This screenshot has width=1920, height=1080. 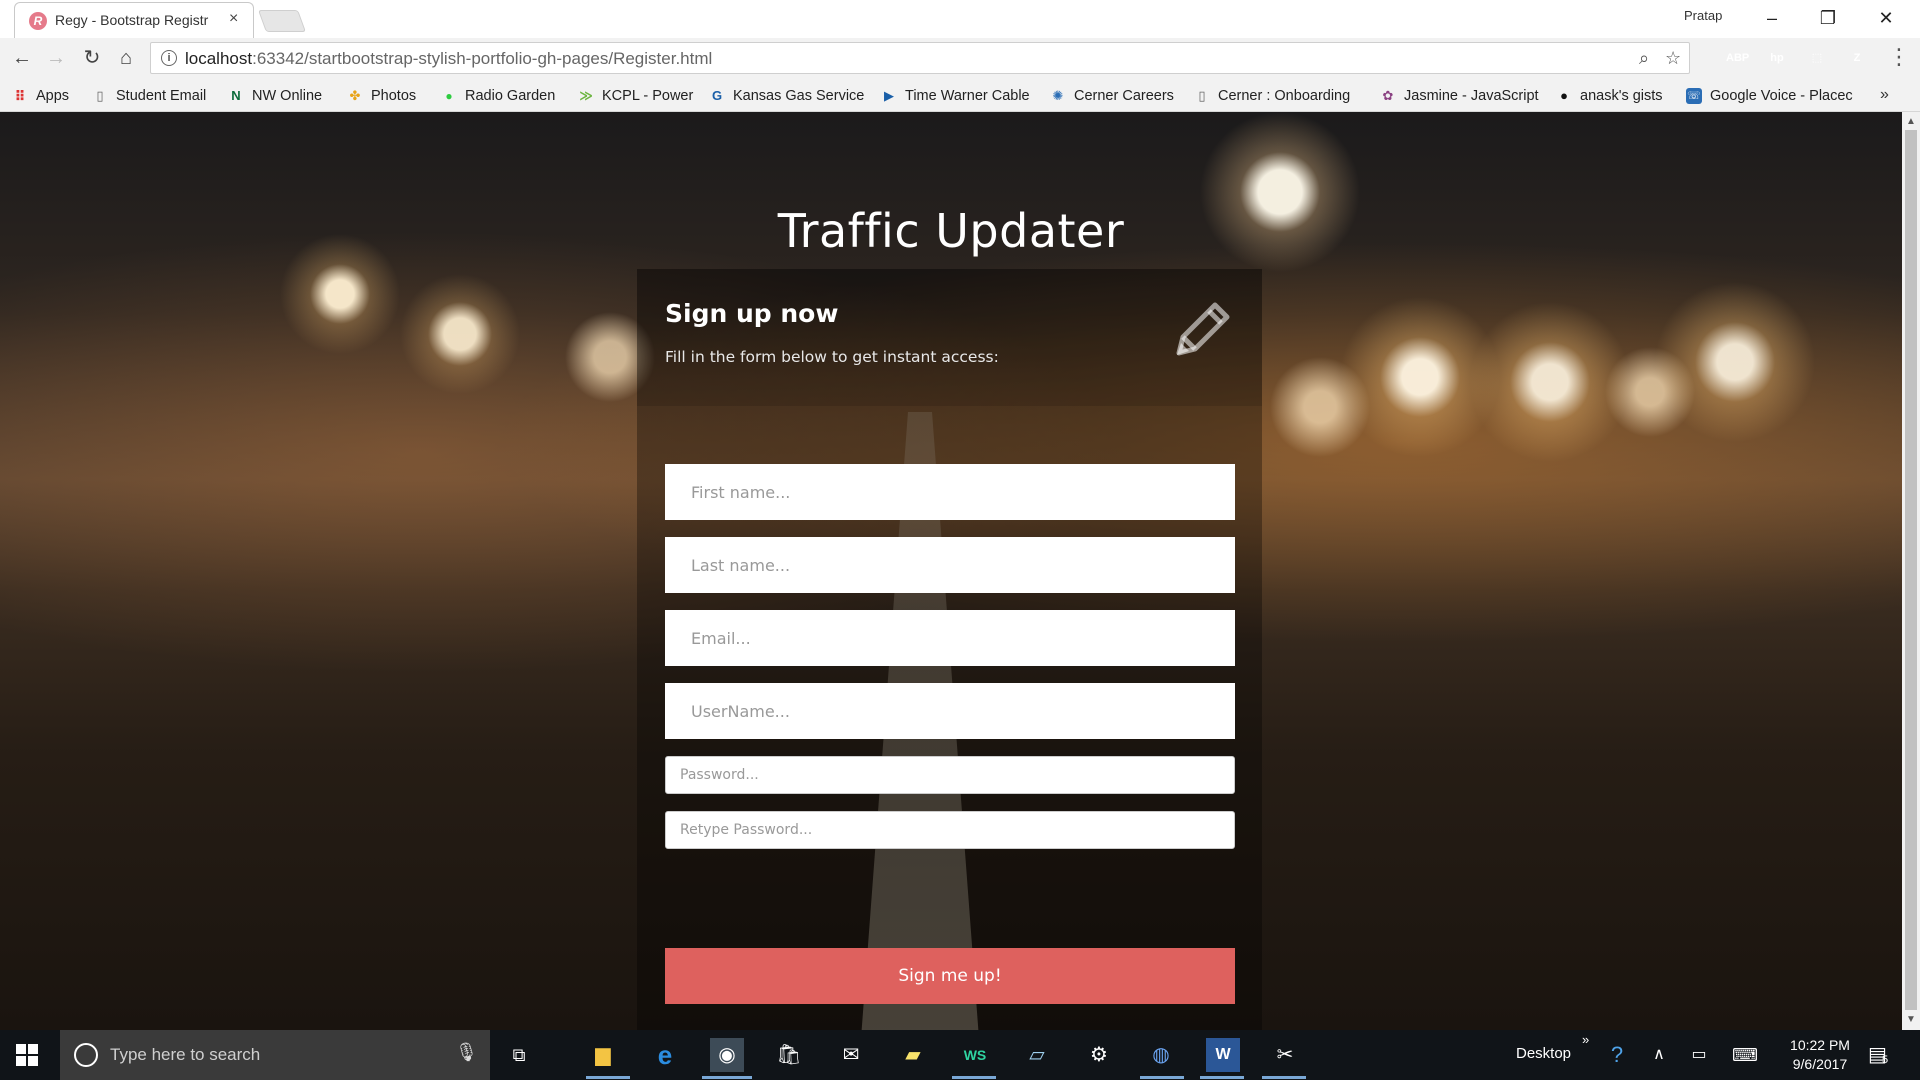 I want to click on zoom-icon: ⌕, so click(x=1644, y=58).